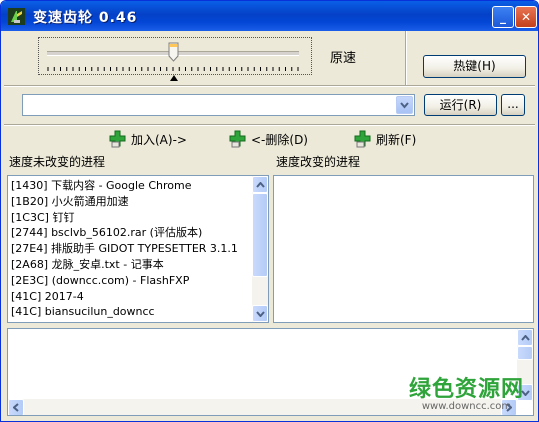  I want to click on changed-panel-header: 速度改变的进程, so click(318, 162).